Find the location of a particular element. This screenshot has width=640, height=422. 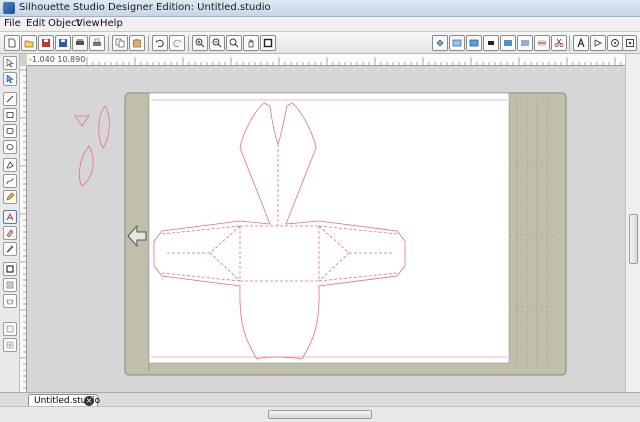

document-tab-bar: Untitled.studio × is located at coordinates (320, 399).